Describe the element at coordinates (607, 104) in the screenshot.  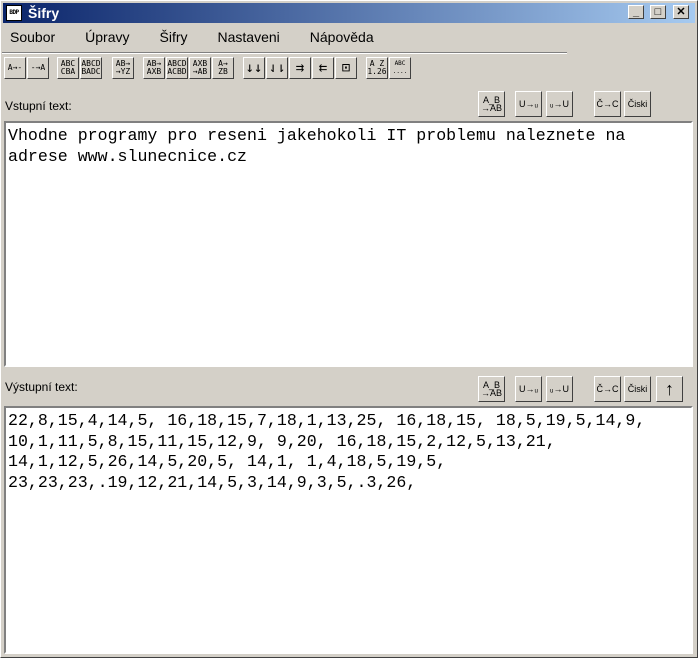
I see `input-remove-diacritics-button: Č→C` at that location.